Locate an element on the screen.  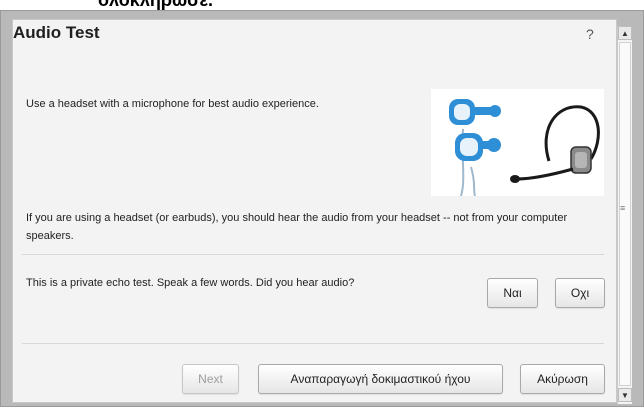
headset-illustration is located at coordinates (524, 148).